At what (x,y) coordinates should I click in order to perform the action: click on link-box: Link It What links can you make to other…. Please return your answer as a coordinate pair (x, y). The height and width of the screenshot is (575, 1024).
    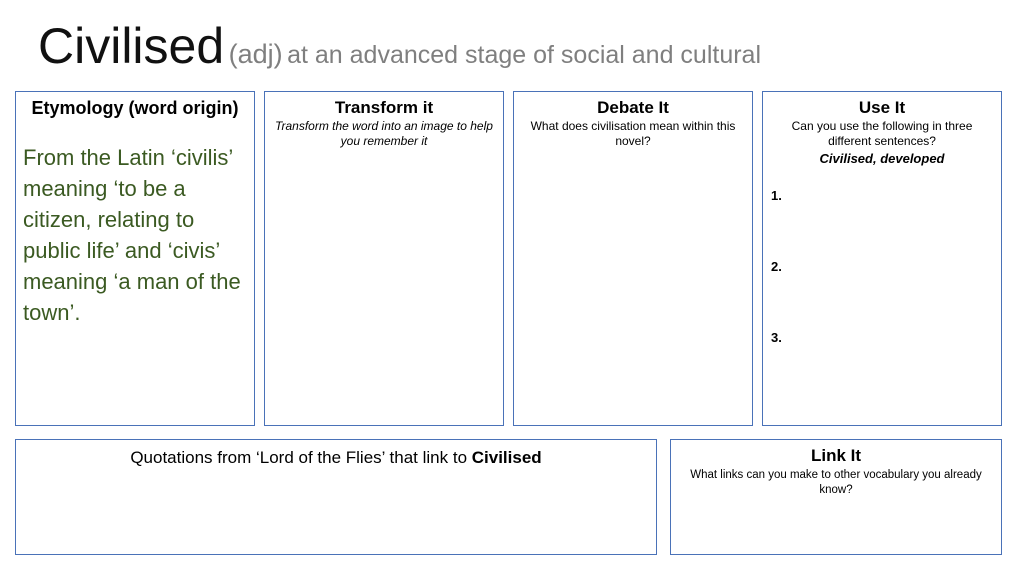
    Looking at the image, I should click on (836, 497).